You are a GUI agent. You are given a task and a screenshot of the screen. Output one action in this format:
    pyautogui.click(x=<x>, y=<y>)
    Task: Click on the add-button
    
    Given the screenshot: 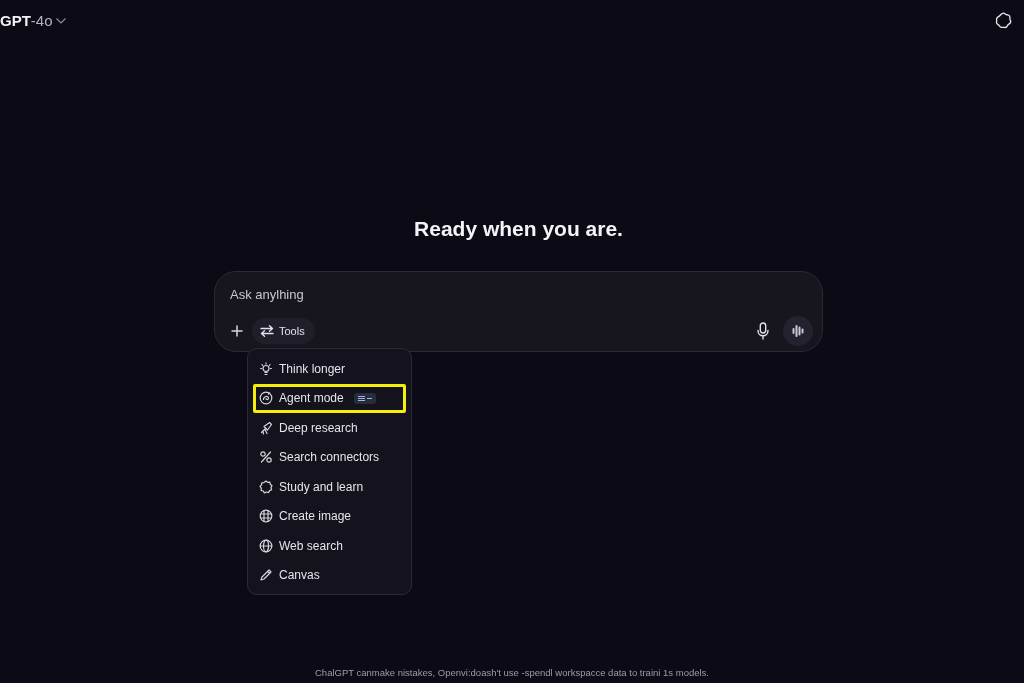 What is the action you would take?
    pyautogui.click(x=237, y=331)
    